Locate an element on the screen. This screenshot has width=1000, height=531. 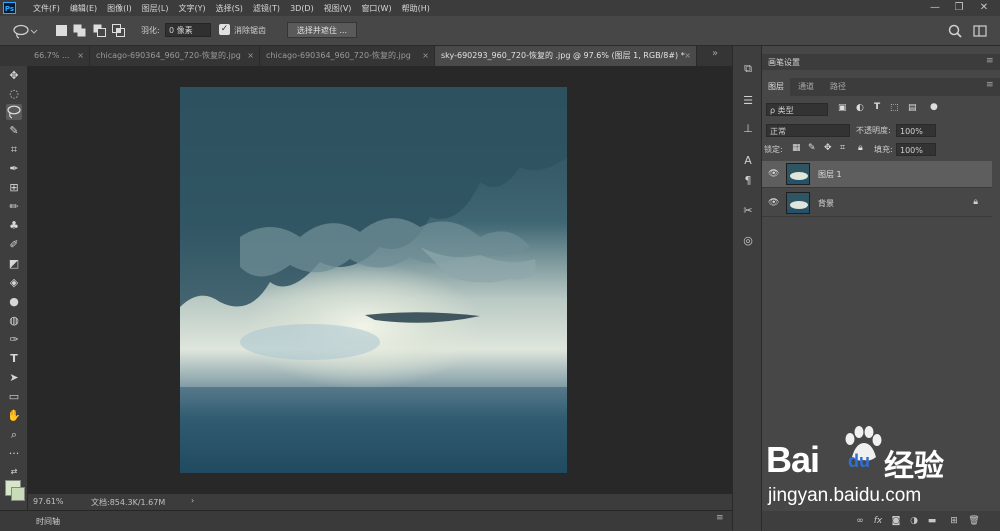
swap-colors-icon: ⇄ is located at coordinates (14, 472).